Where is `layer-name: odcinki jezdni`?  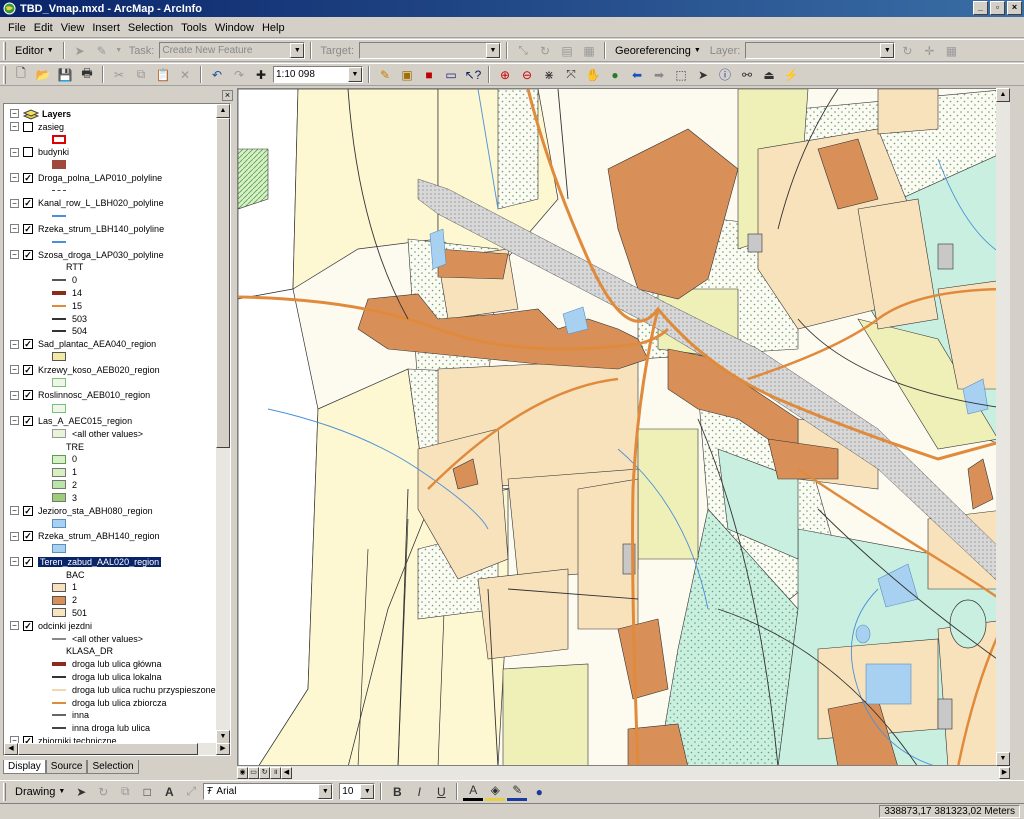
layer-name: odcinki jezdni is located at coordinates (65, 626).